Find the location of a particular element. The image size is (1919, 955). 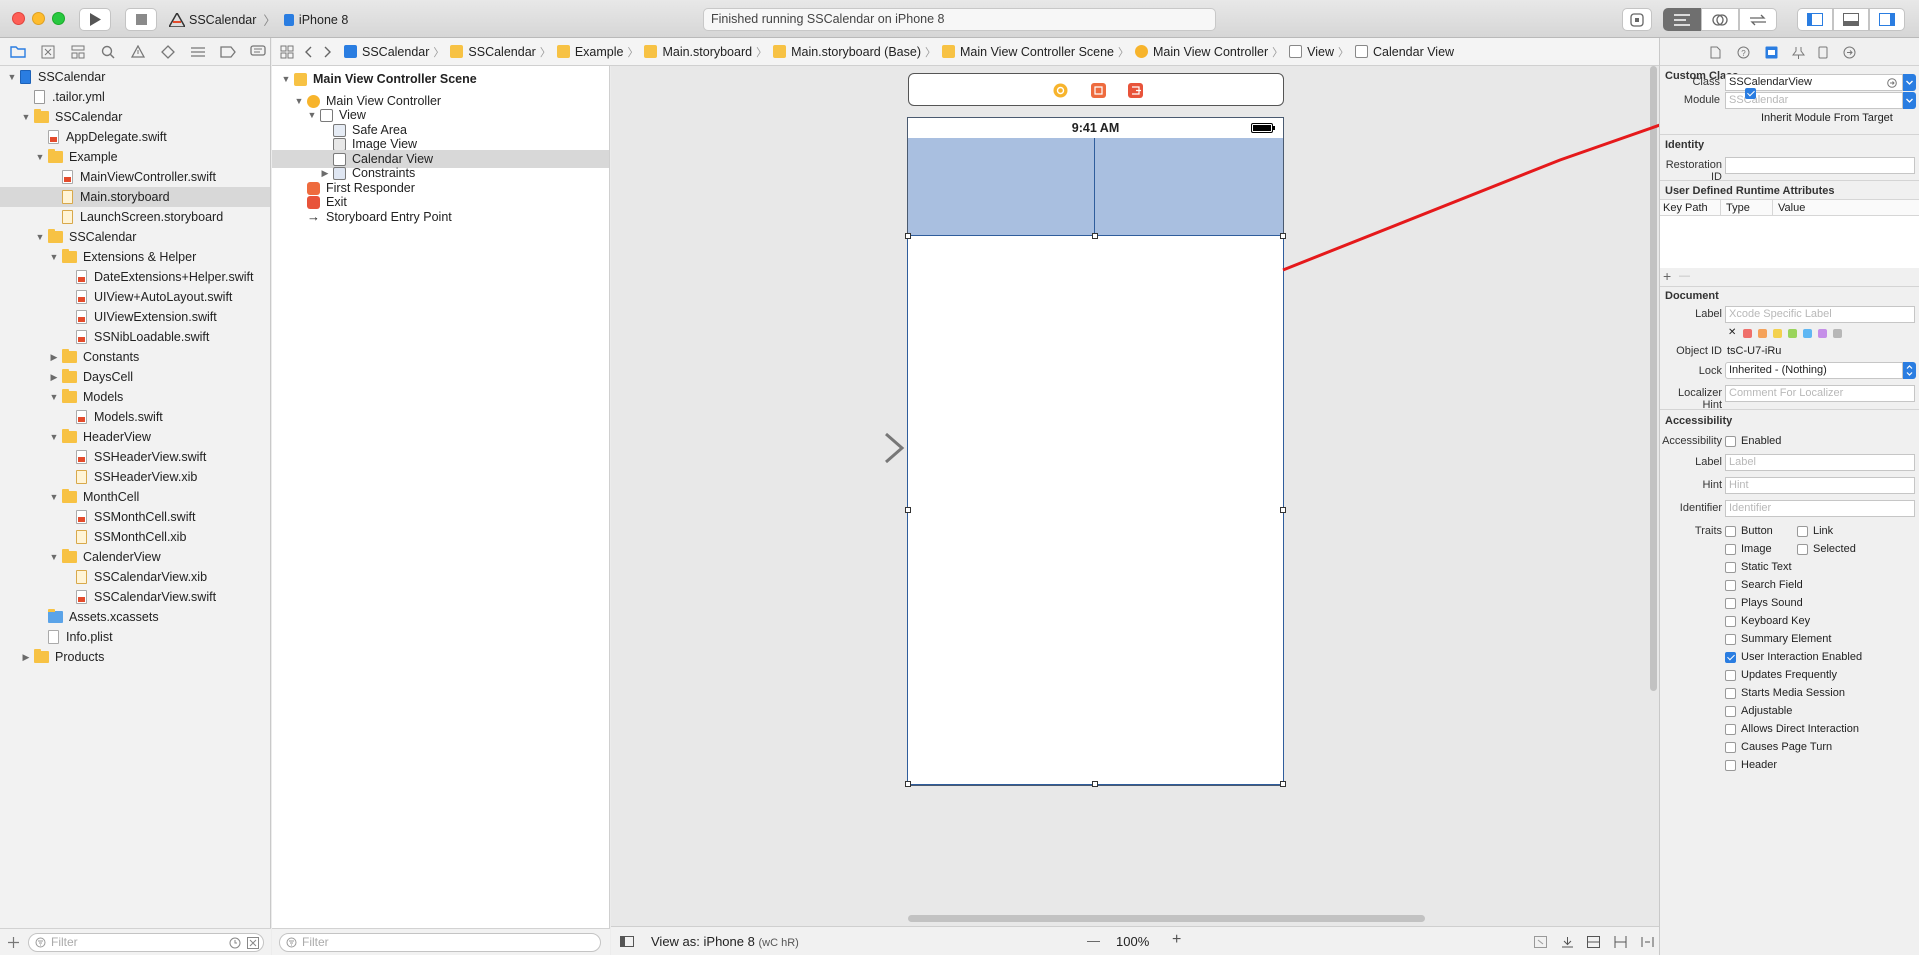

accessibility-enabled-checkbox is located at coordinates (1730, 441).